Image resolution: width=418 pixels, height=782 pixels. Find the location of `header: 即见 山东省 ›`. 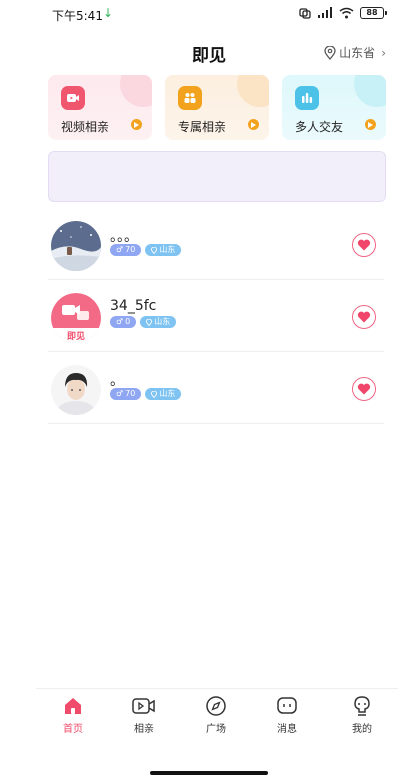

header: 即见 山东省 › is located at coordinates (209, 52).